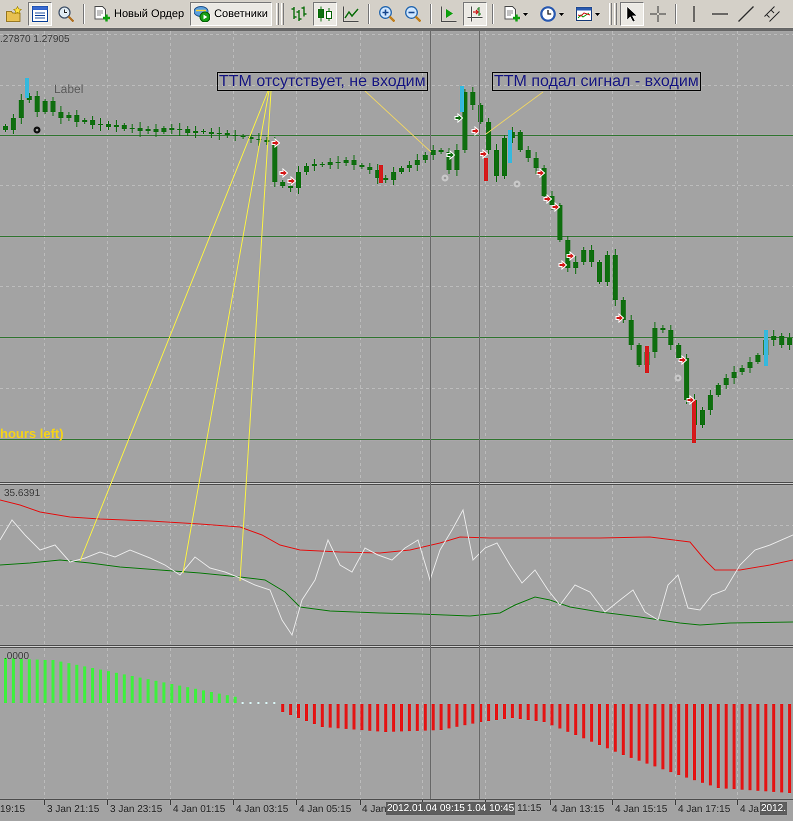  I want to click on time-label: 4 Jan 01:15, so click(199, 809).